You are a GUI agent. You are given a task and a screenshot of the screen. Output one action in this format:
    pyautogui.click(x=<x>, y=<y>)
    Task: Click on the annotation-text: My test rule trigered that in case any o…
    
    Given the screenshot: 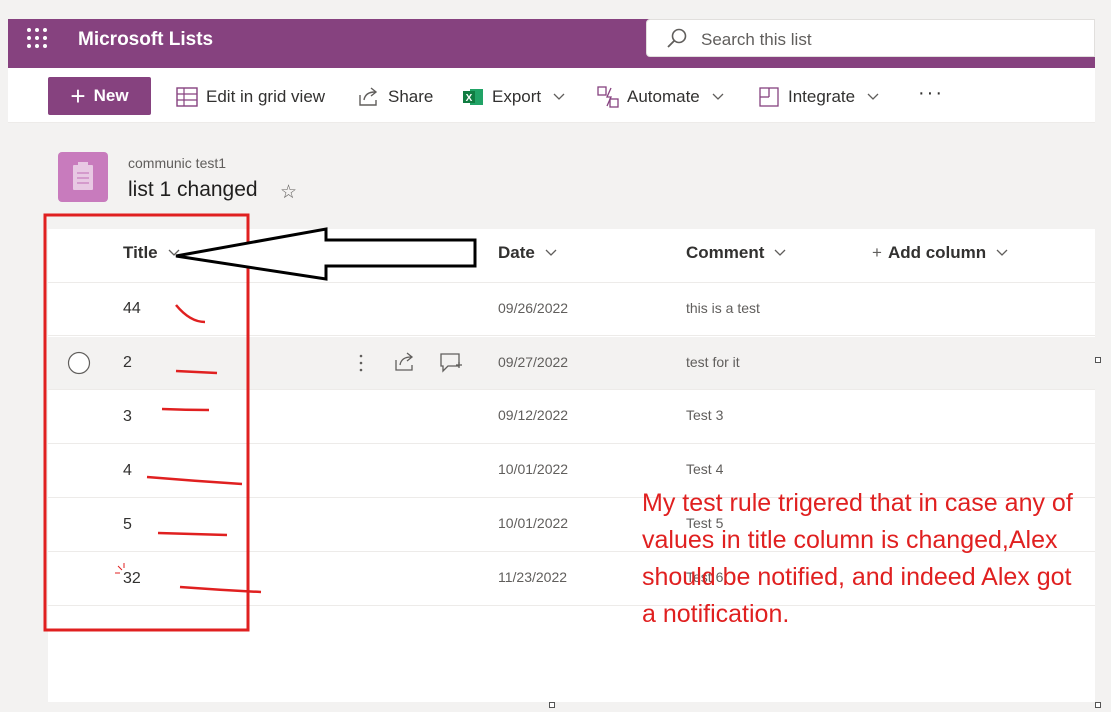 What is the action you would take?
    pyautogui.click(x=857, y=558)
    